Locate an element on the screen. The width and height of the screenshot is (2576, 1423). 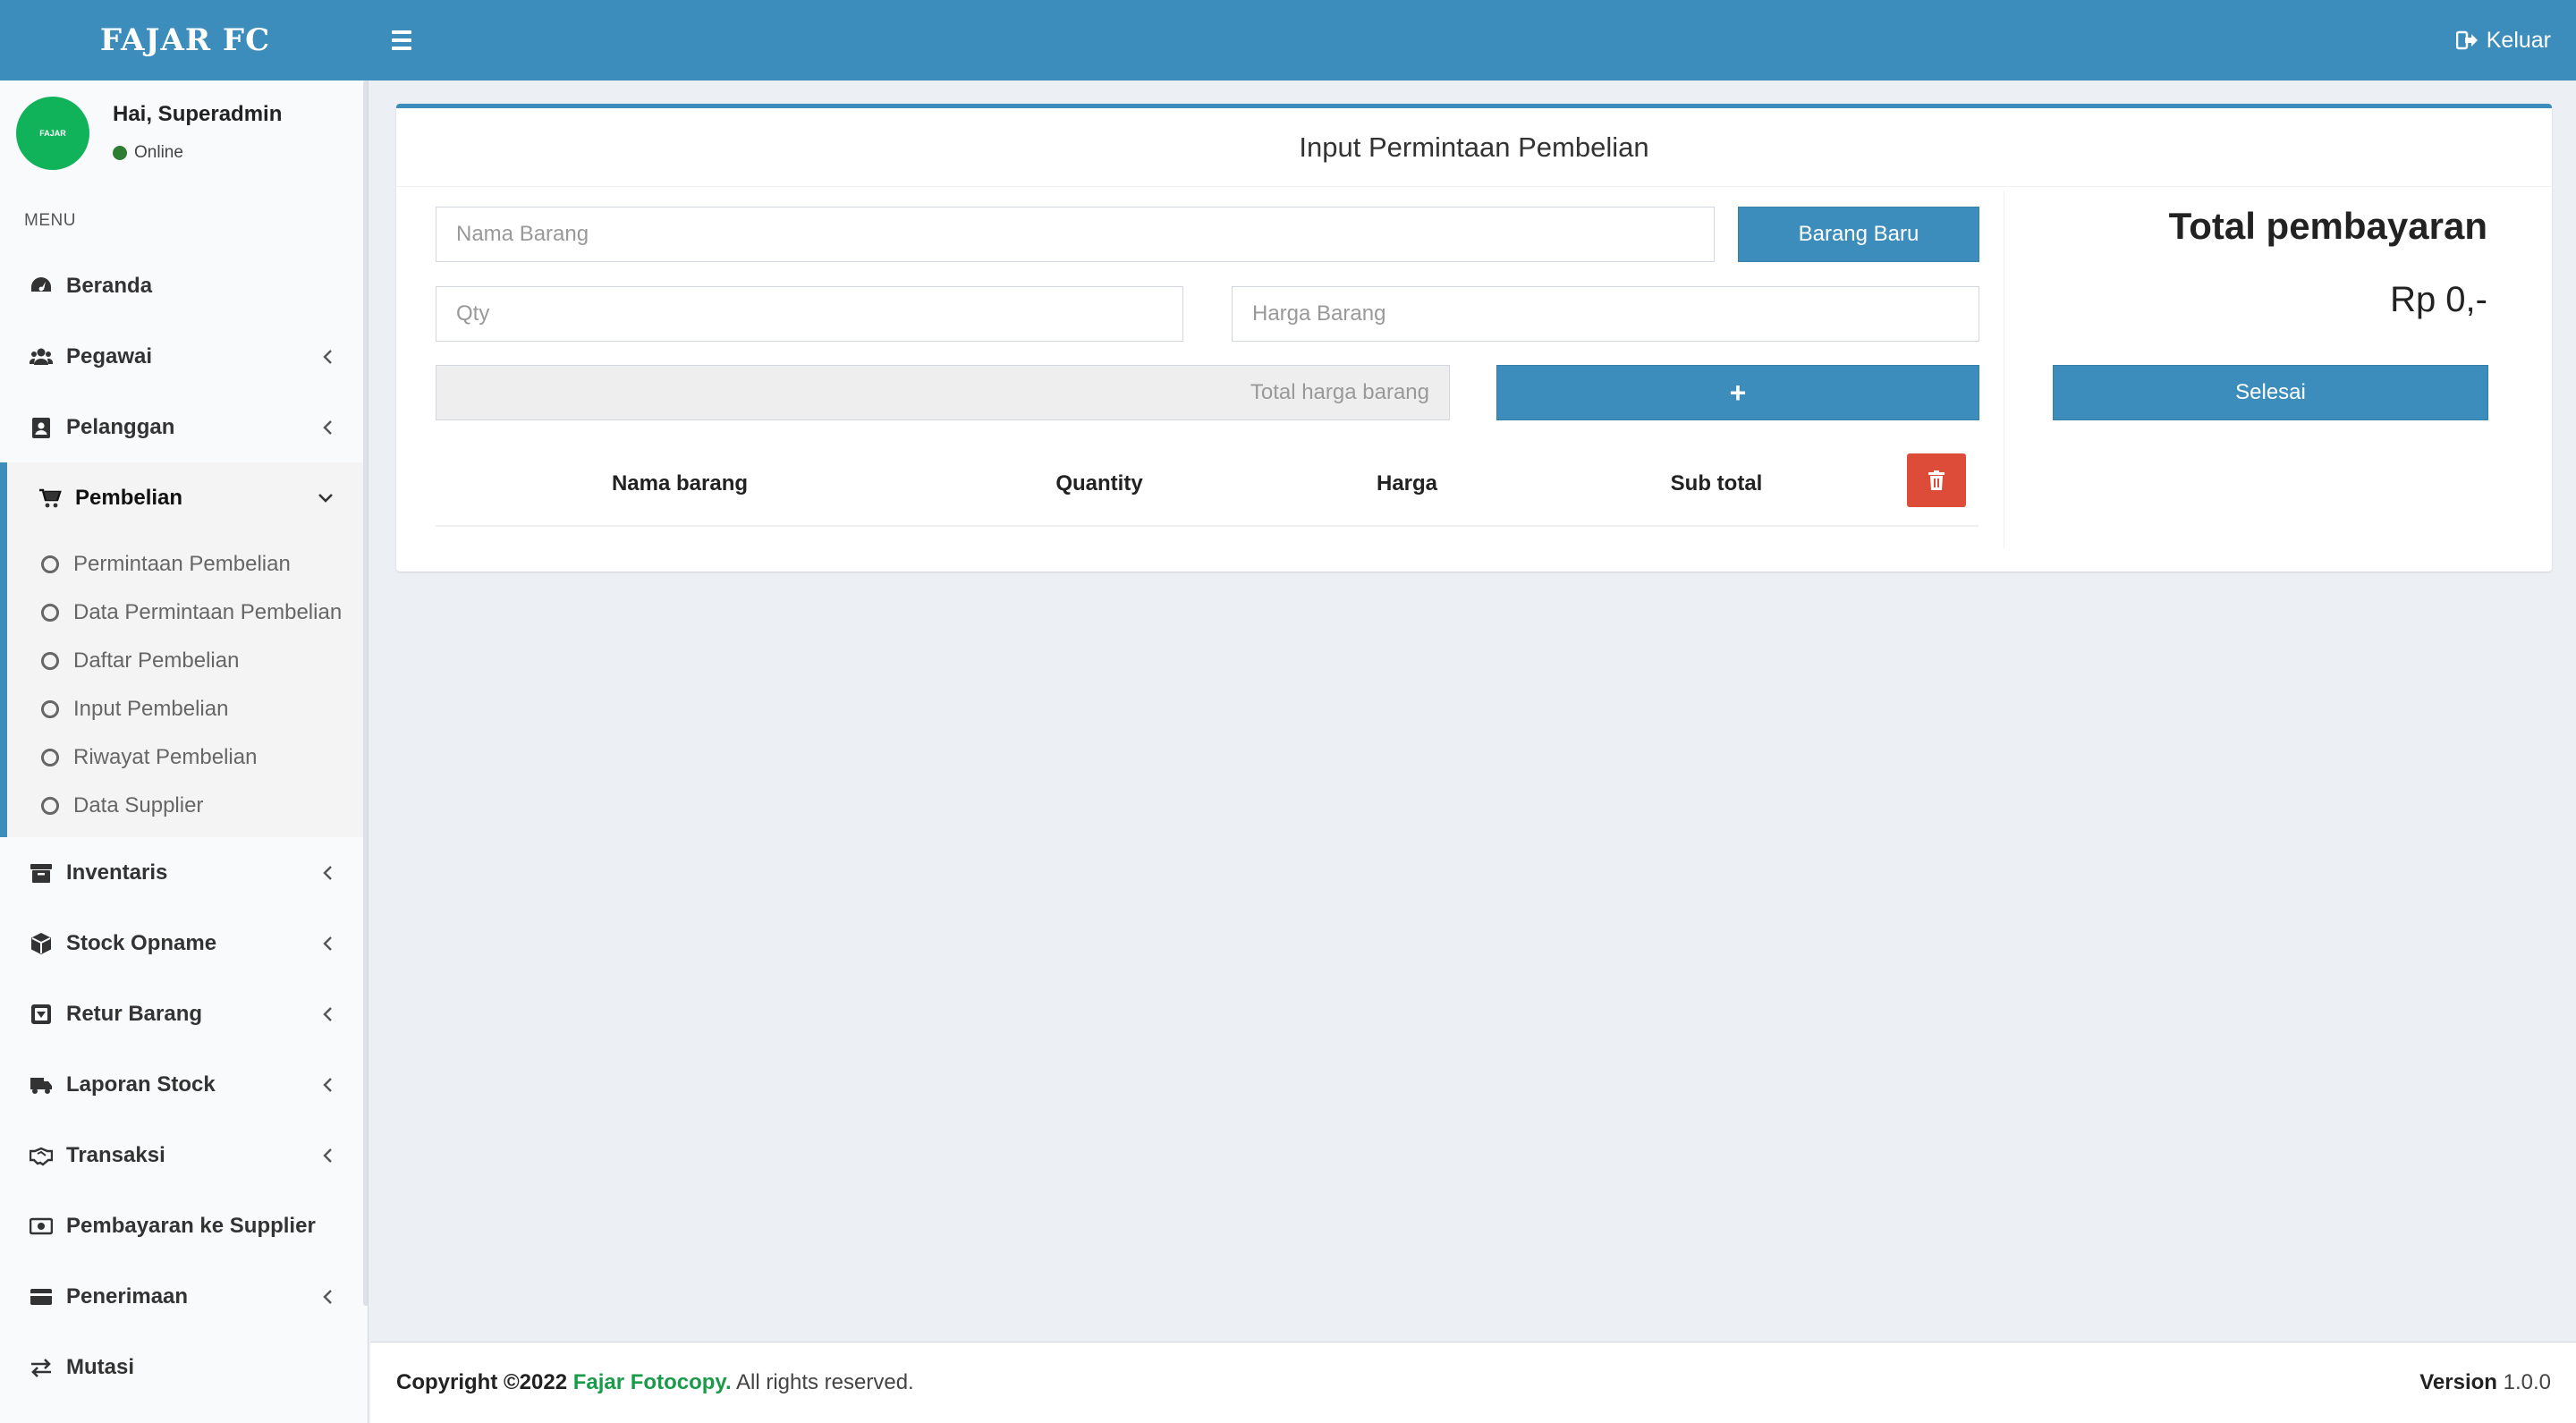
copyright-prefix: Copyright ©2022 is located at coordinates (482, 1382).